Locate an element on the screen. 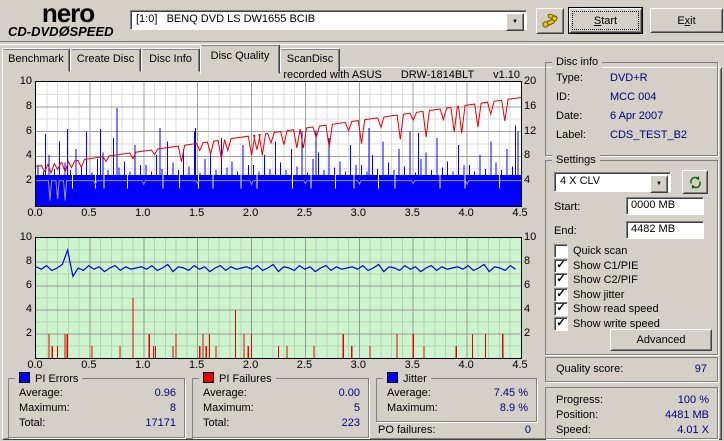  stat-row: Total: 223 is located at coordinates (281, 424).